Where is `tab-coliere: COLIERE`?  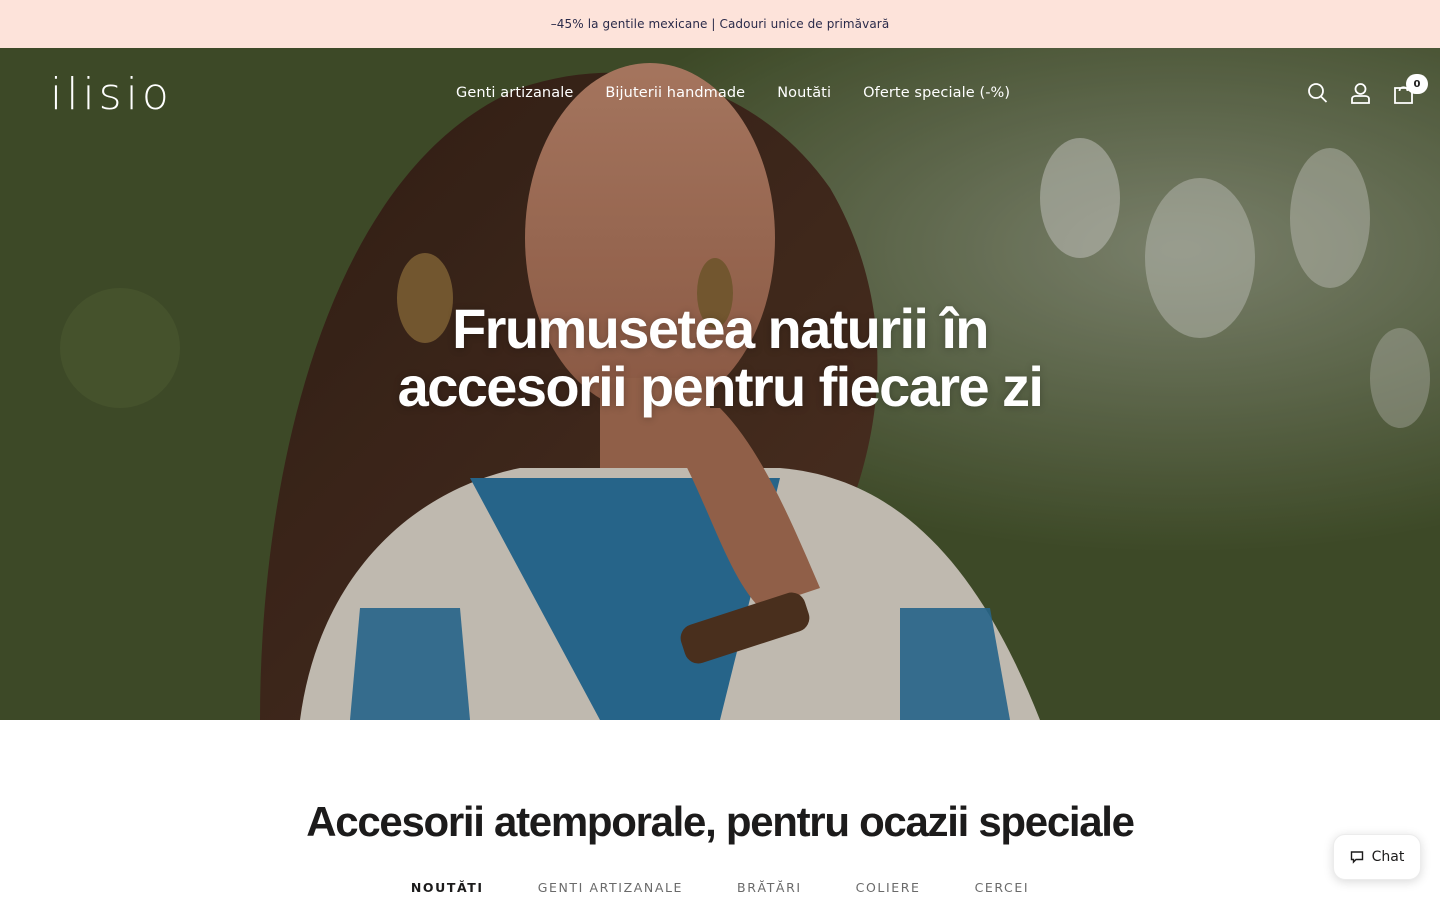 tab-coliere: COLIERE is located at coordinates (888, 887).